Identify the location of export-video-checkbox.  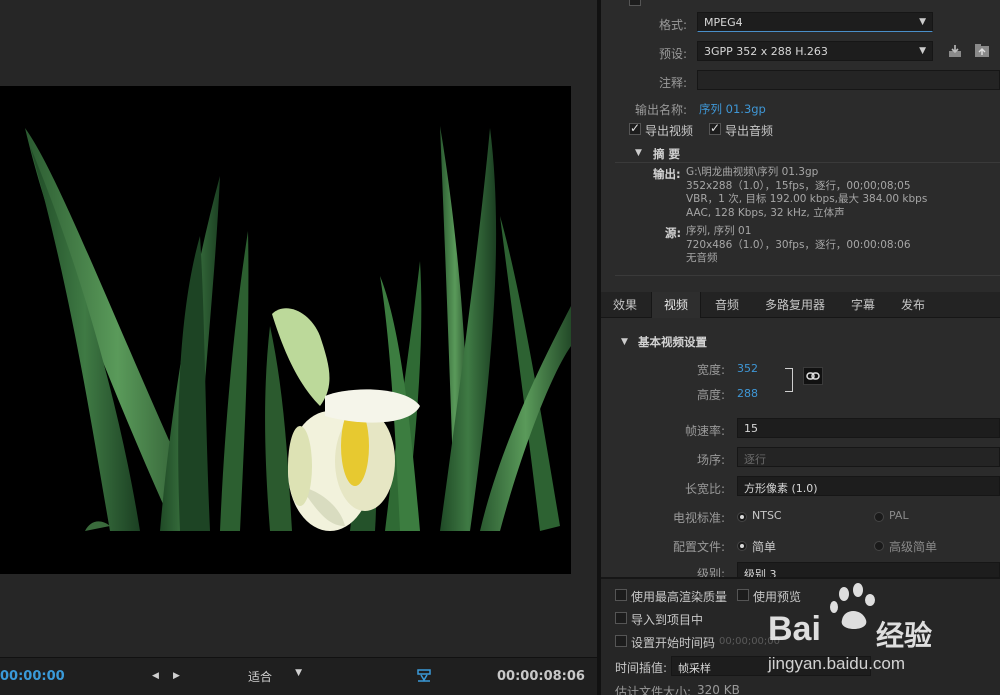
(635, 128).